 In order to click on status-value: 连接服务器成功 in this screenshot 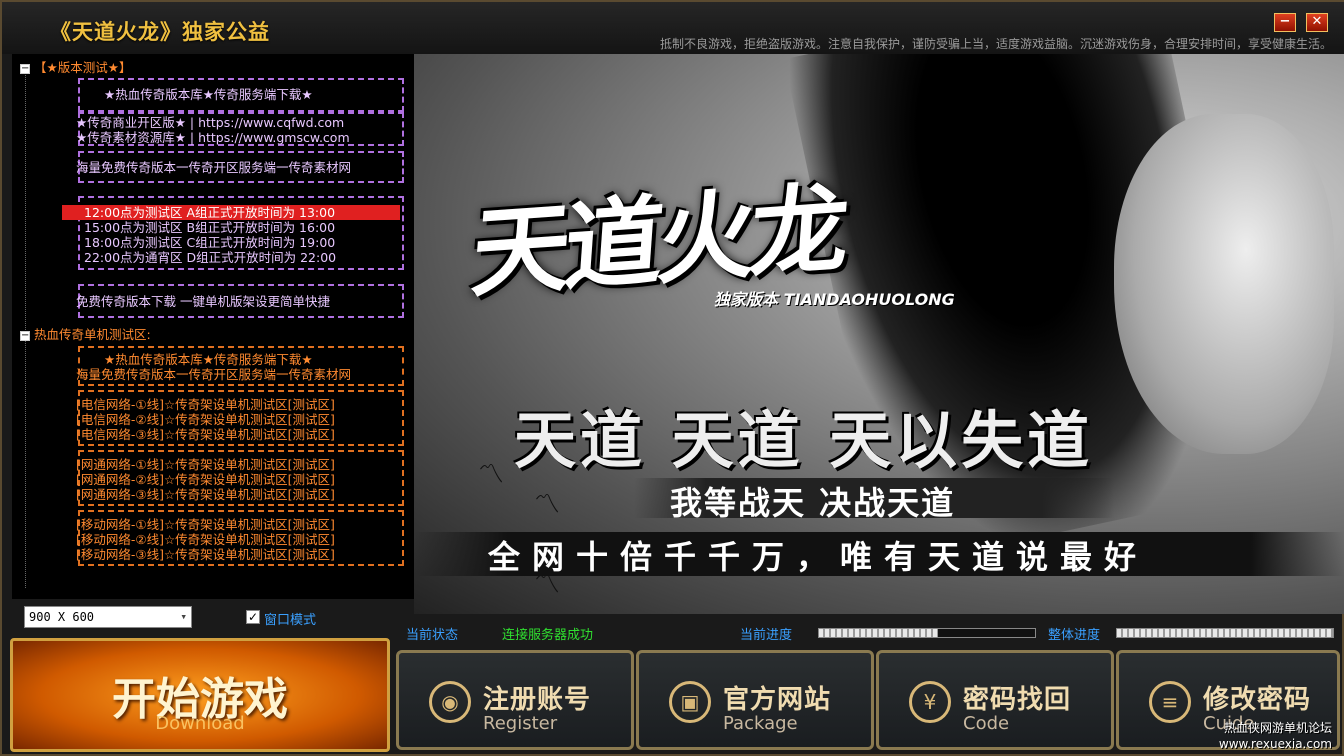, I will do `click(548, 635)`.